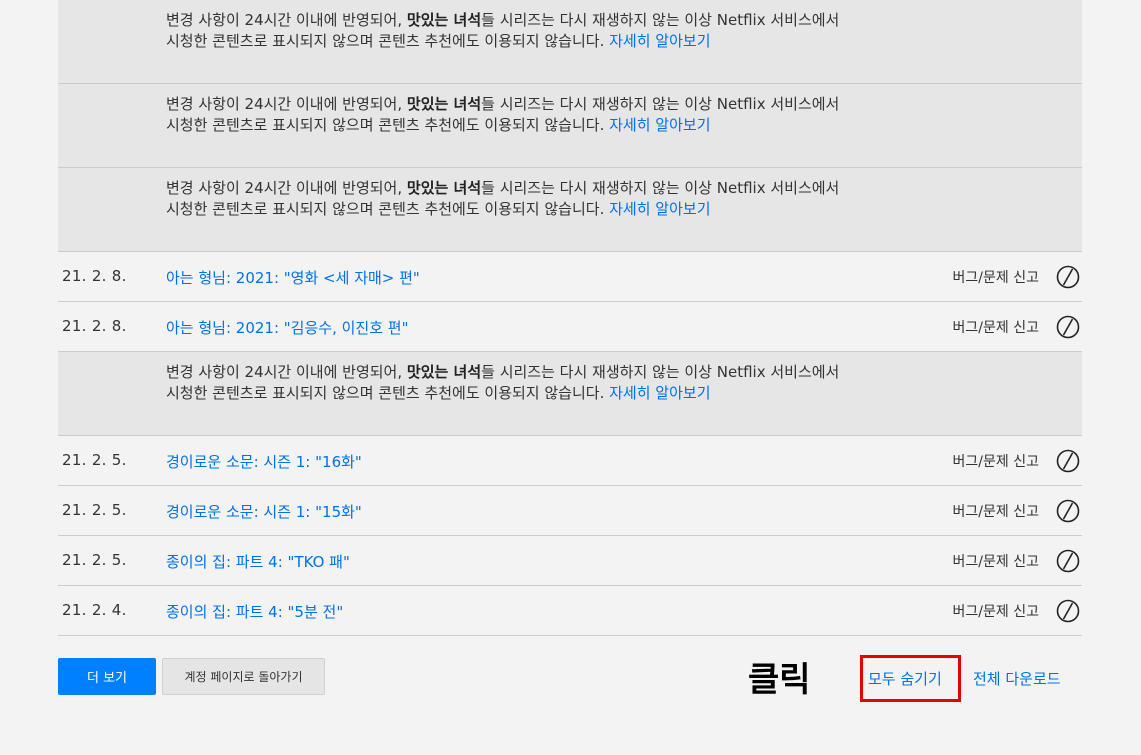 Image resolution: width=1141 pixels, height=755 pixels. Describe the element at coordinates (94, 610) in the screenshot. I see `watch-date: 21. 2. 4.` at that location.